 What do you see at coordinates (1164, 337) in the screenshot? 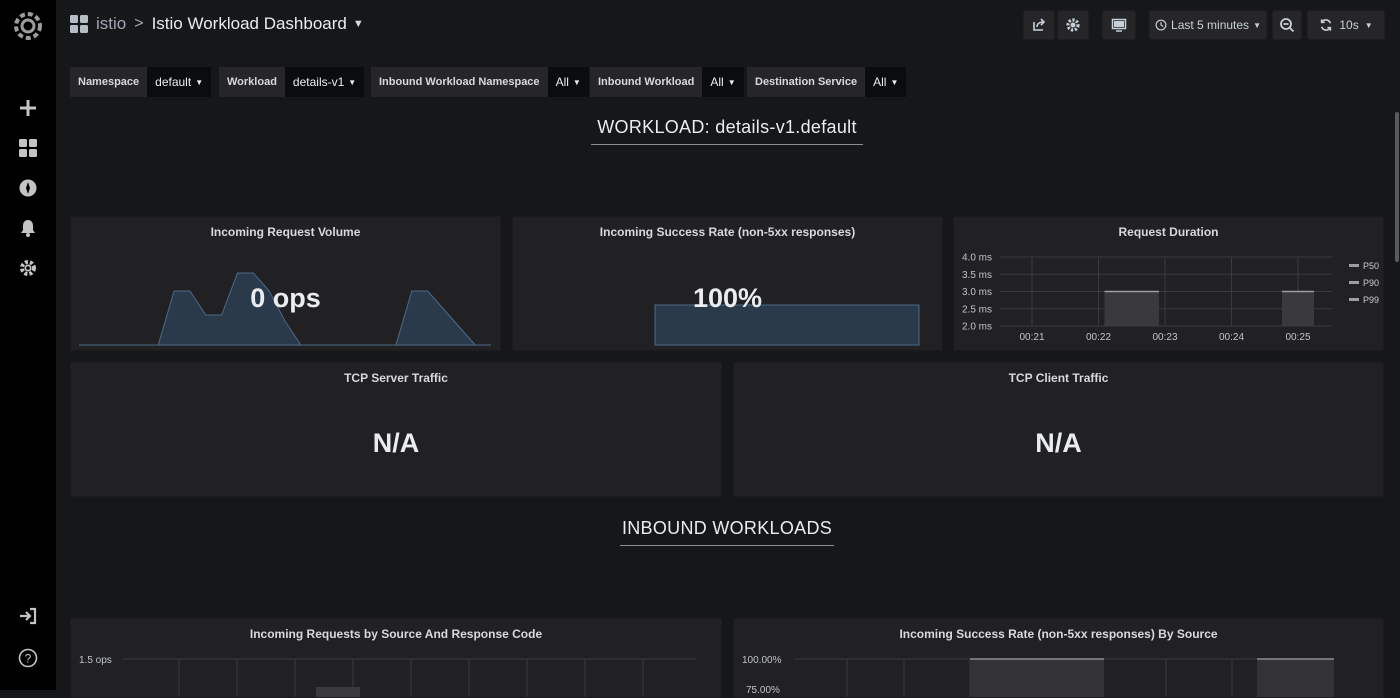
I see `x-tick-label: 00:23` at bounding box center [1164, 337].